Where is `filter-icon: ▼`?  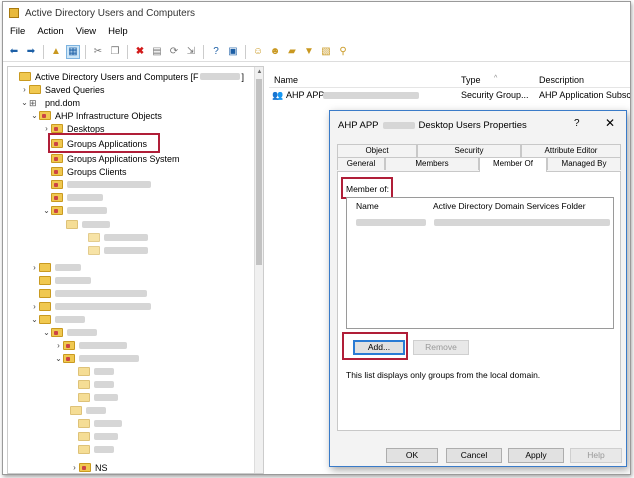 filter-icon: ▼ is located at coordinates (309, 52).